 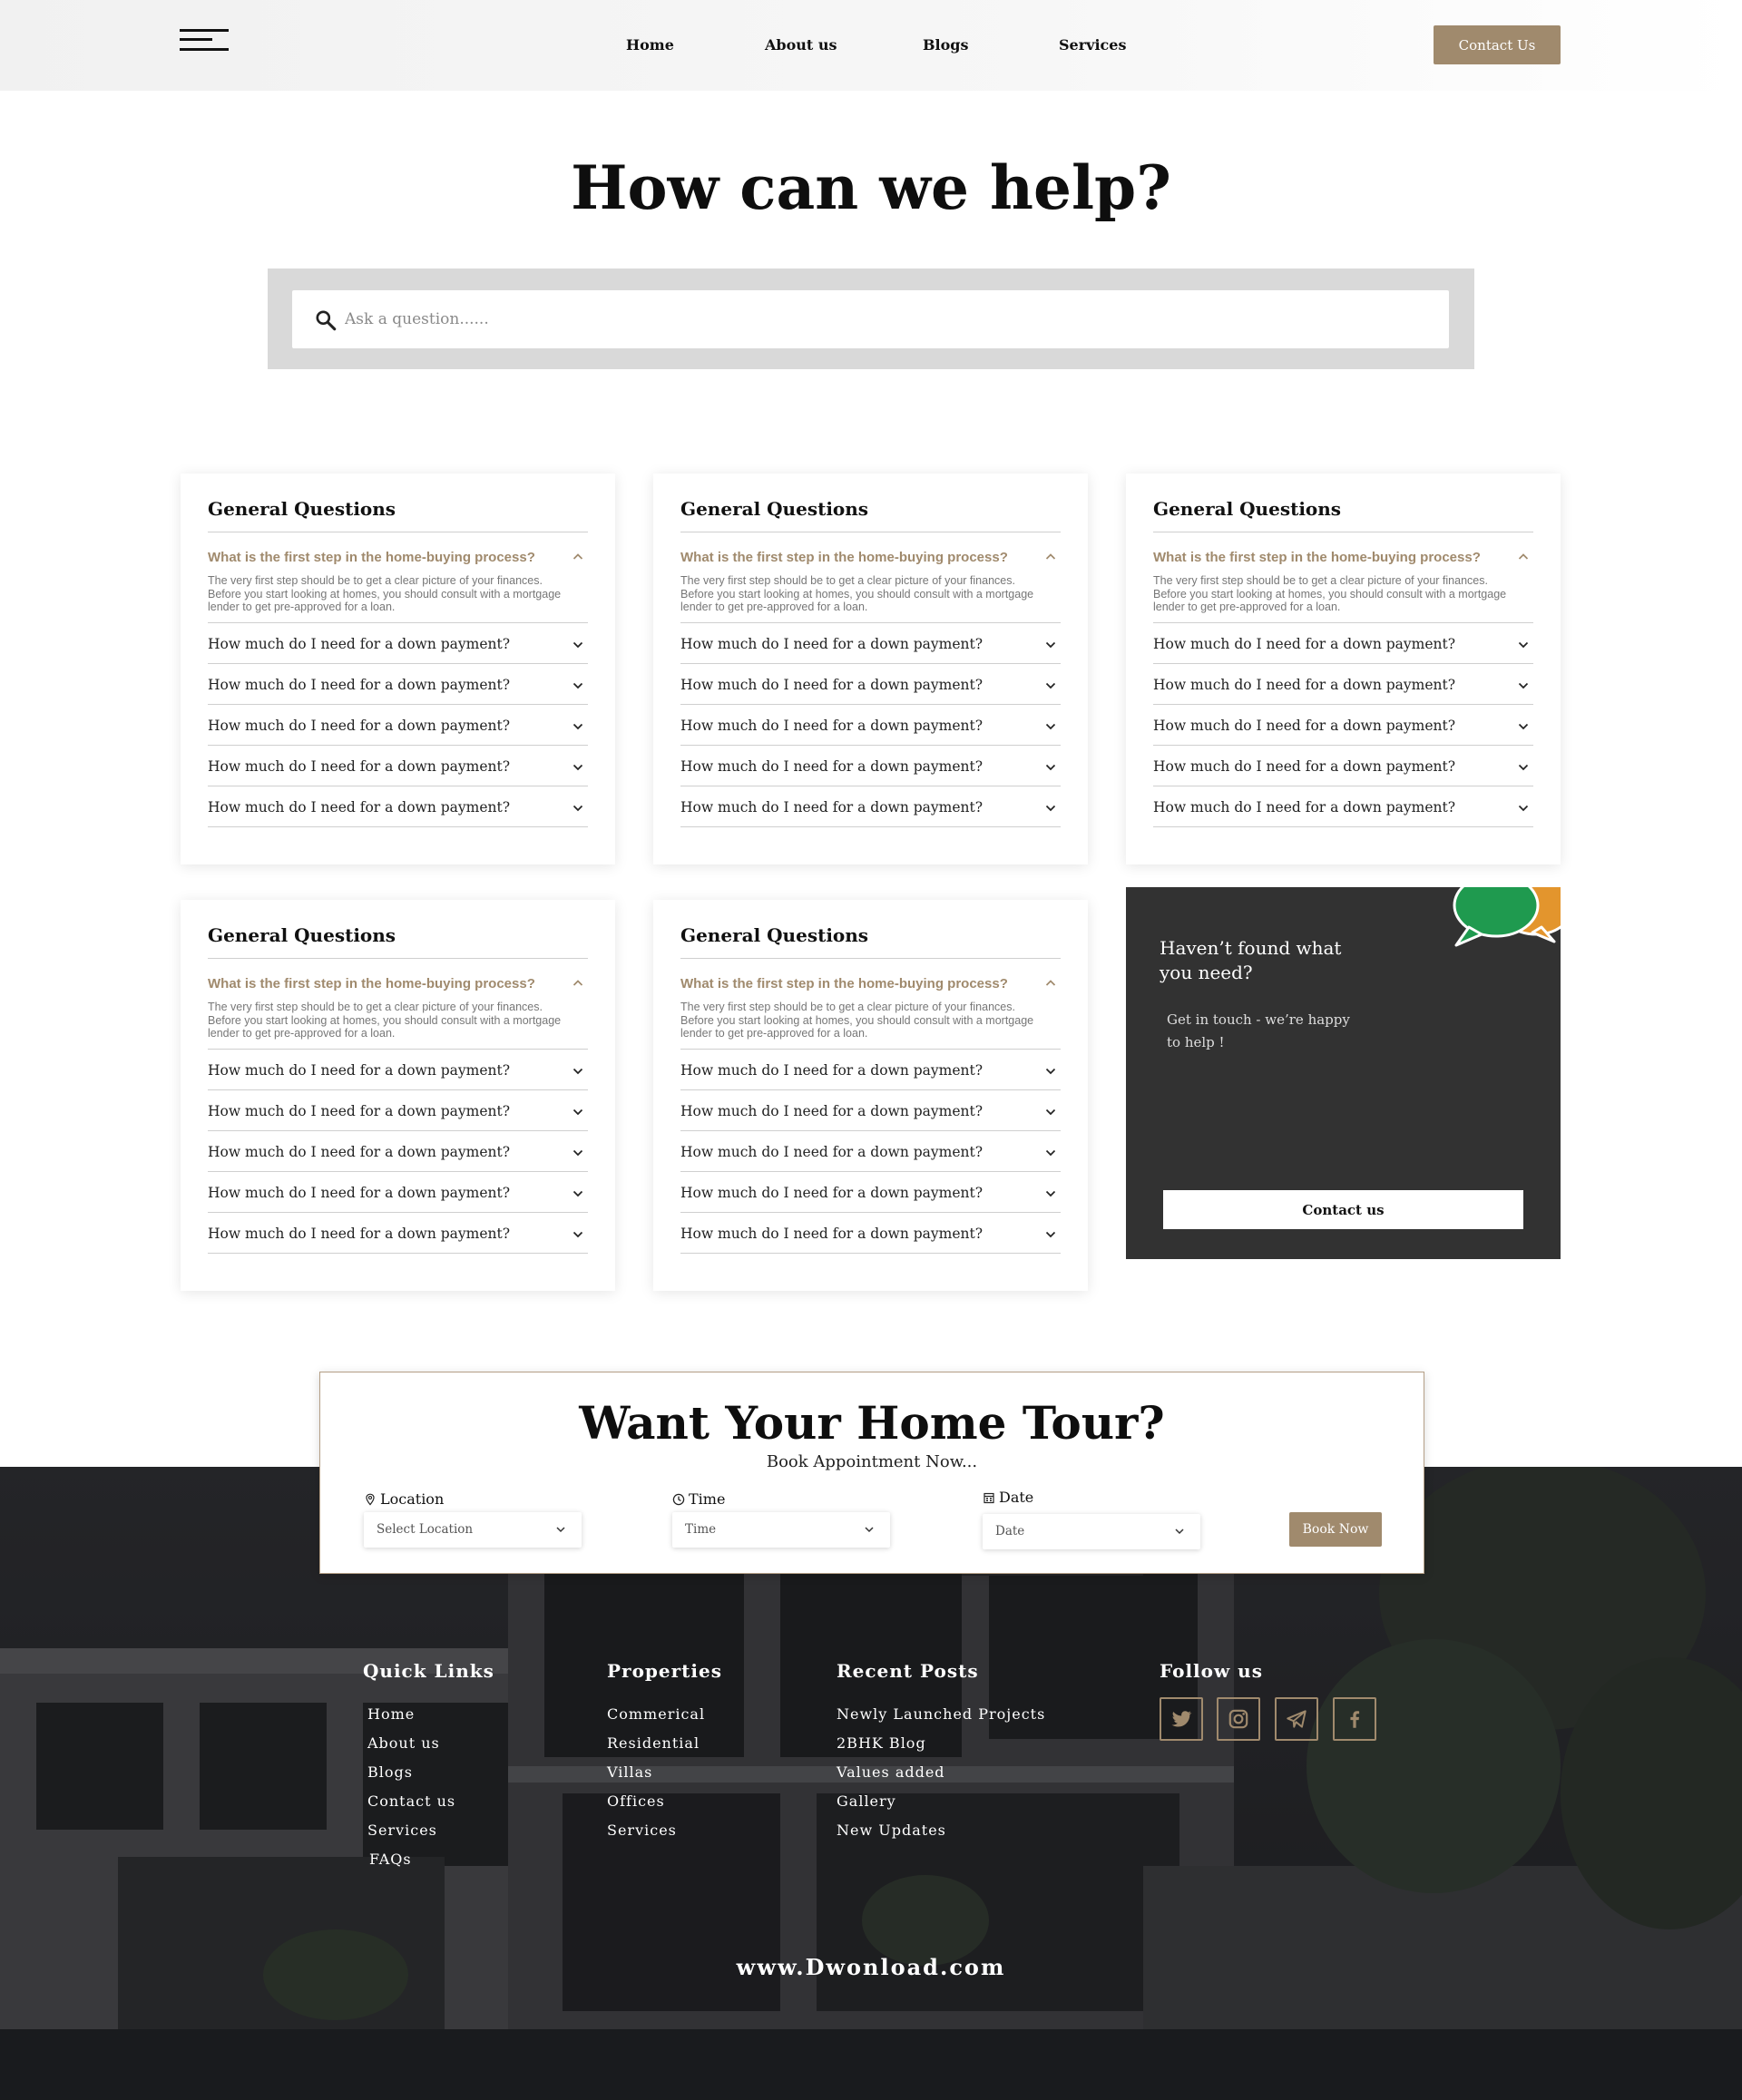 What do you see at coordinates (891, 1772) in the screenshot?
I see `footer-link-values: Values added` at bounding box center [891, 1772].